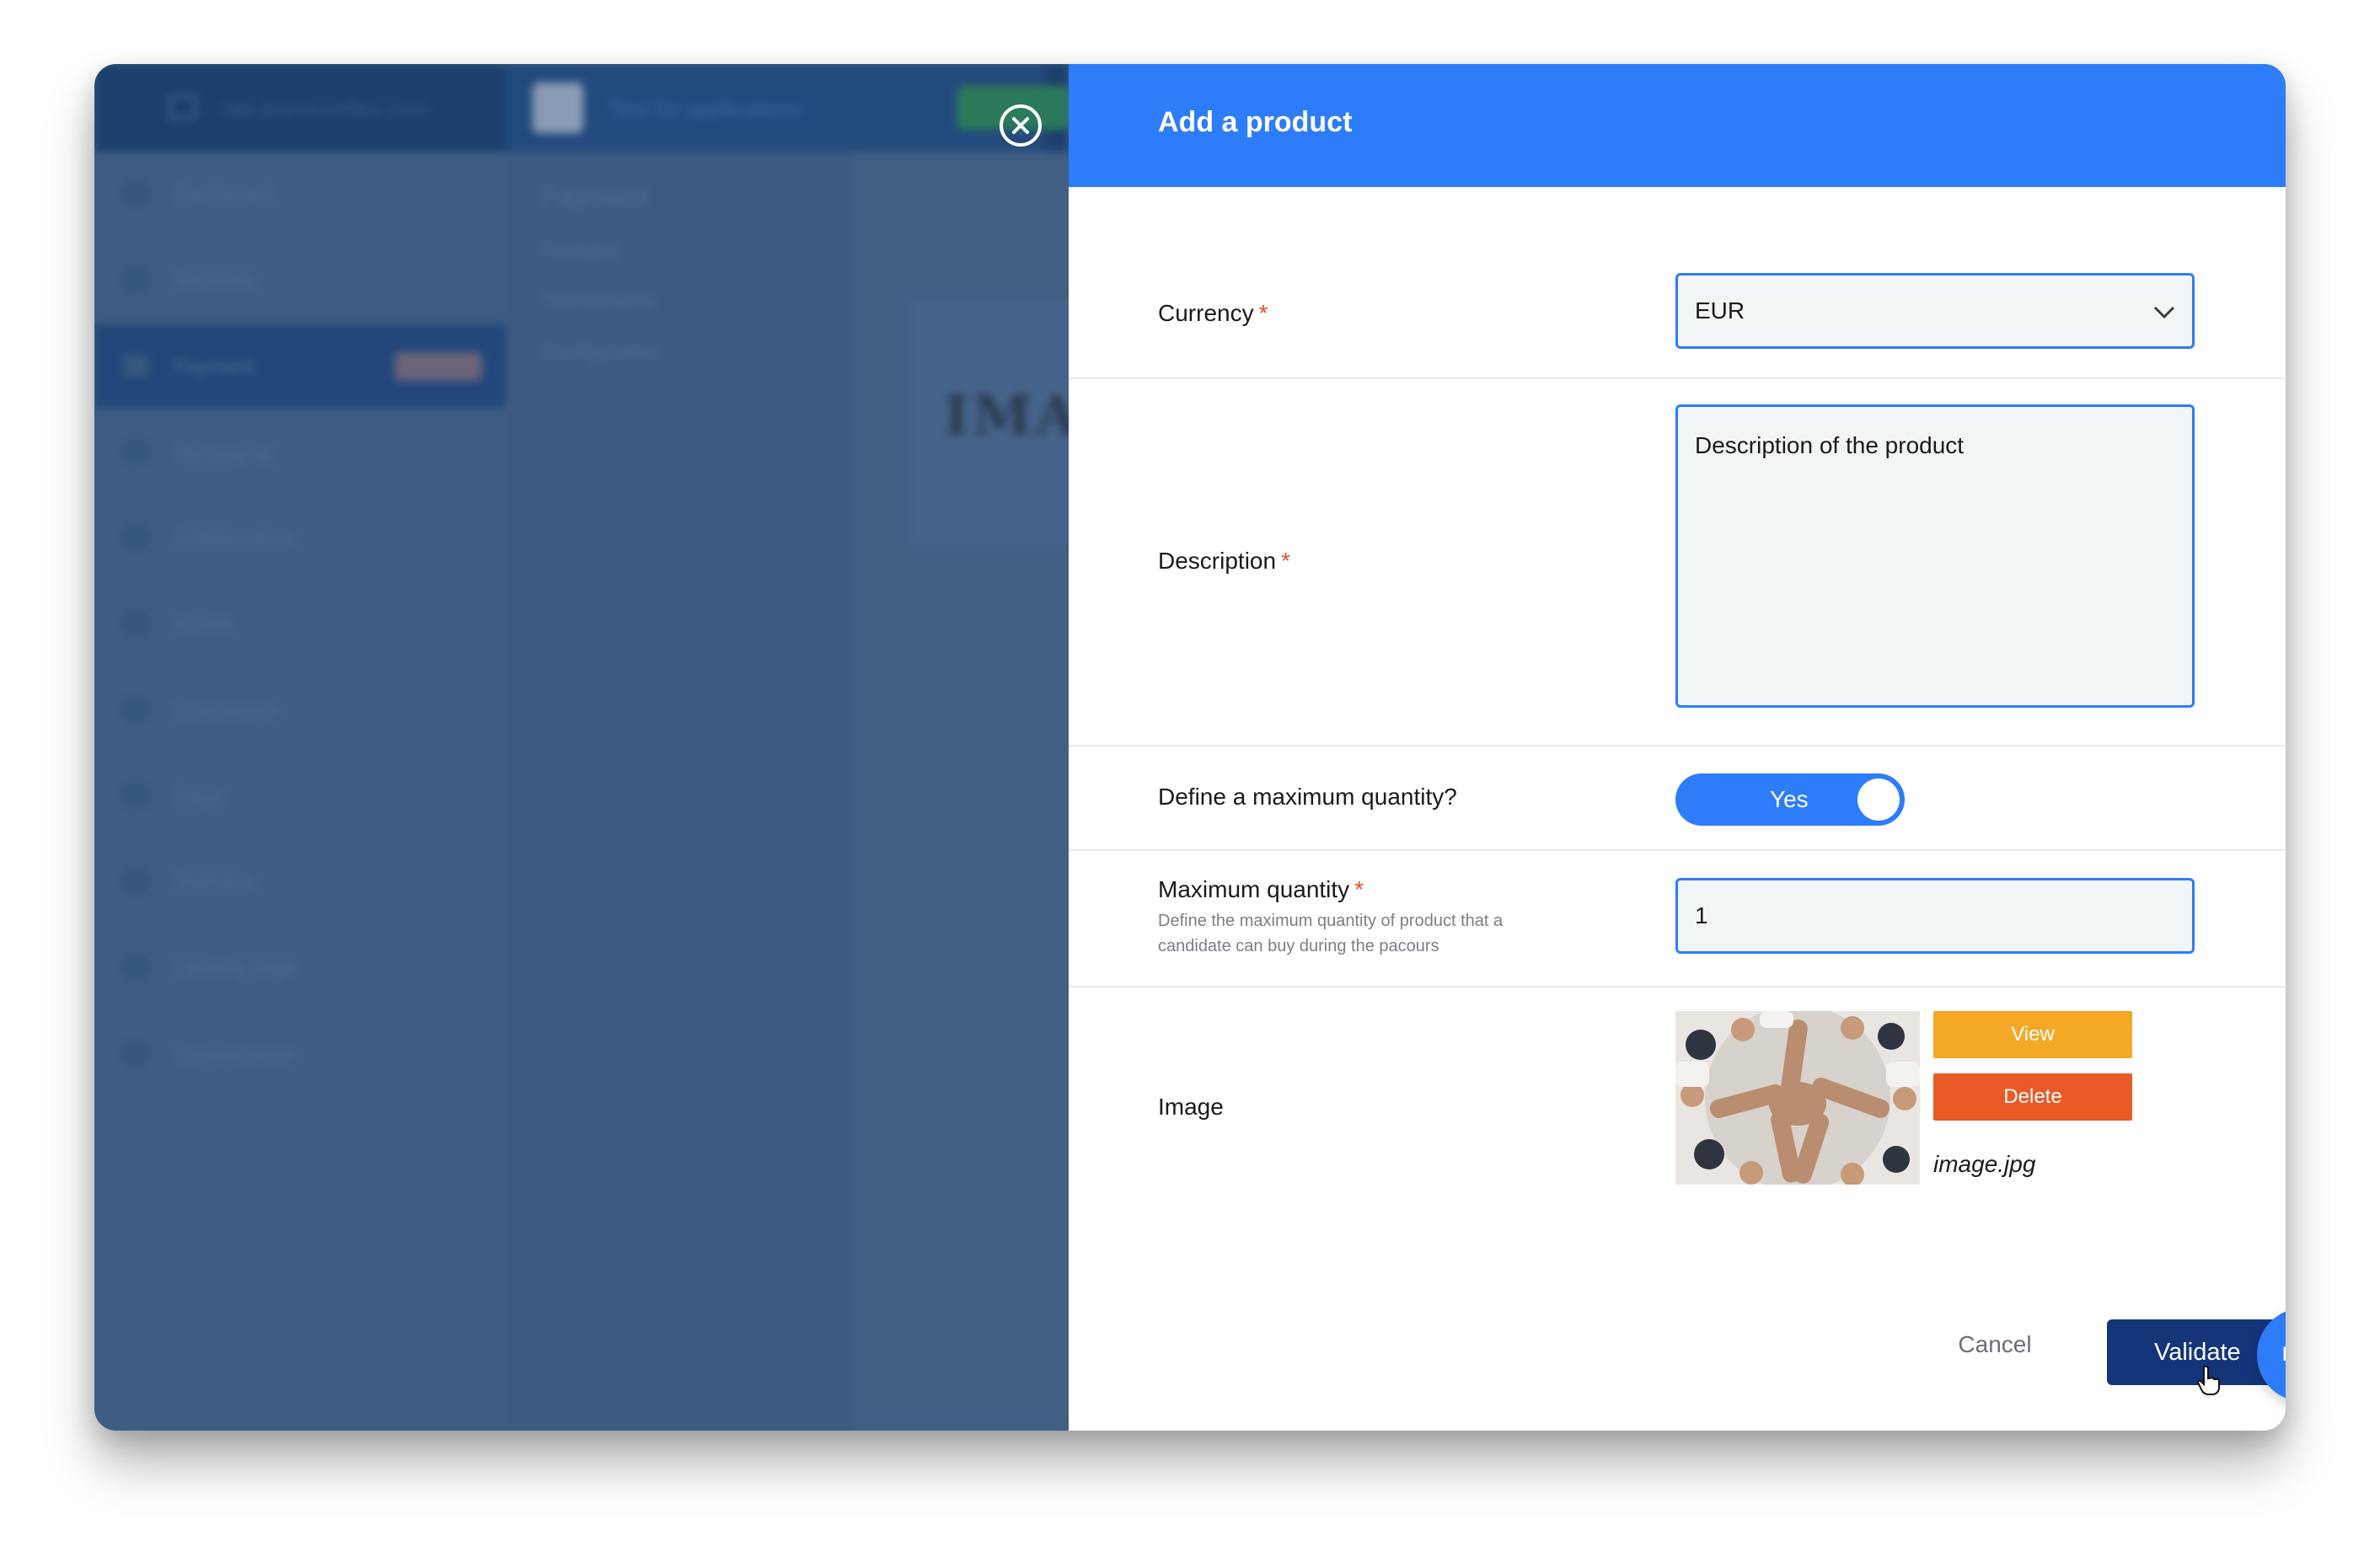 The width and height of the screenshot is (2380, 1557). I want to click on home-icon, so click(183, 107).